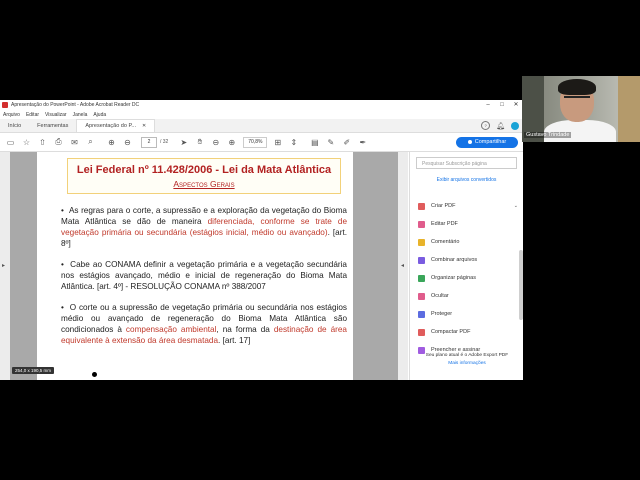 Image resolution: width=640 pixels, height=480 pixels. What do you see at coordinates (466, 163) in the screenshot?
I see `tools-search-input: Pesquisar Subscrição página` at bounding box center [466, 163].